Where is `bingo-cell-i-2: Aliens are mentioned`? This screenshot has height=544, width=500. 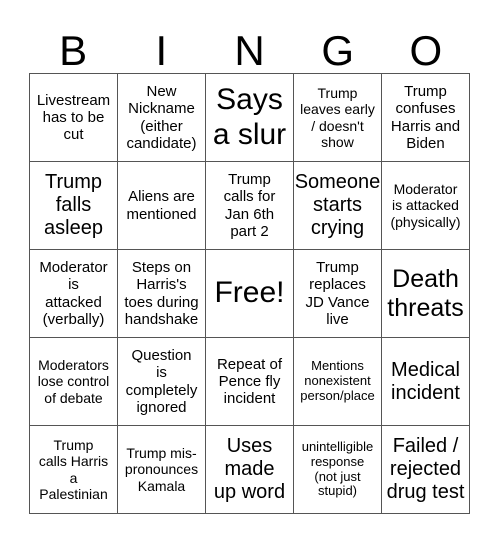
bingo-cell-i-2: Aliens are mentioned is located at coordinates (162, 206).